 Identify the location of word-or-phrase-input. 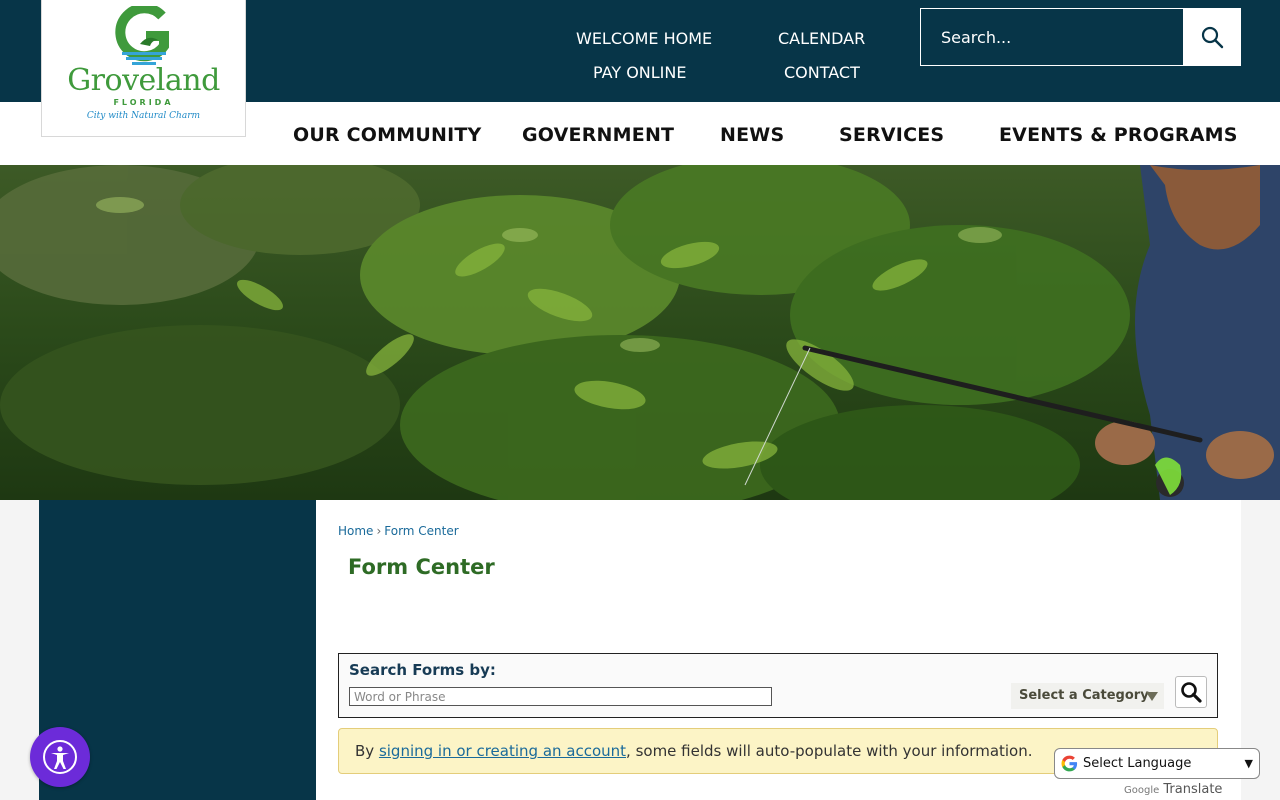
(560, 696).